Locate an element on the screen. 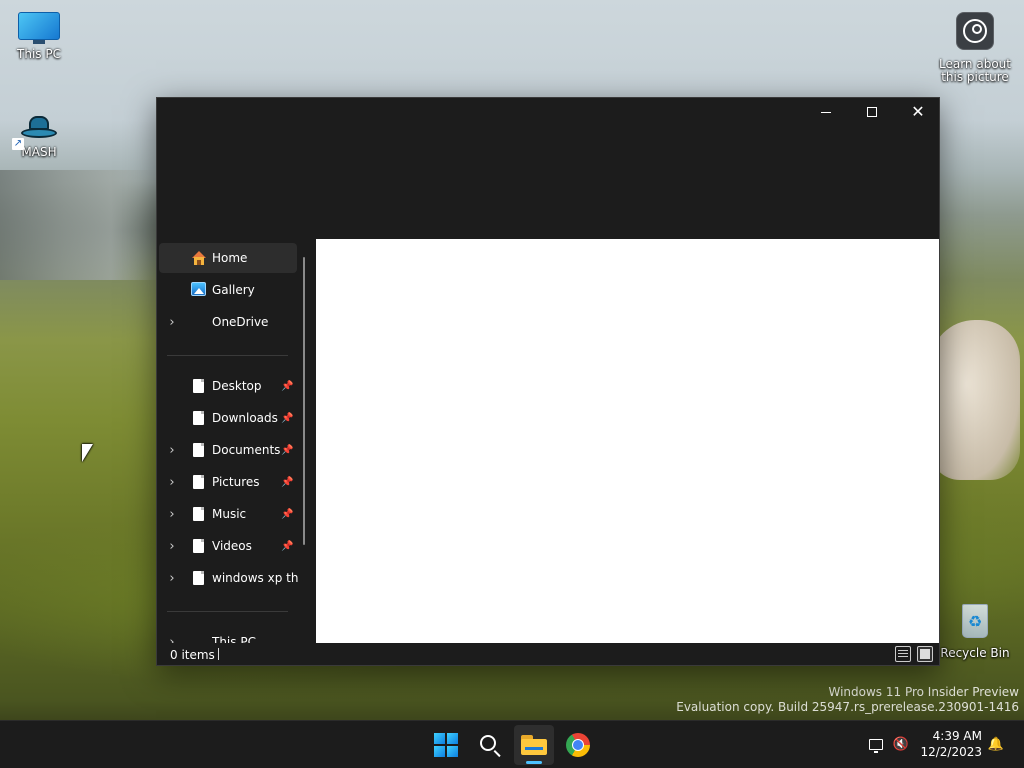 The width and height of the screenshot is (1024, 768). nav-item-label: OneDrive is located at coordinates (240, 322).